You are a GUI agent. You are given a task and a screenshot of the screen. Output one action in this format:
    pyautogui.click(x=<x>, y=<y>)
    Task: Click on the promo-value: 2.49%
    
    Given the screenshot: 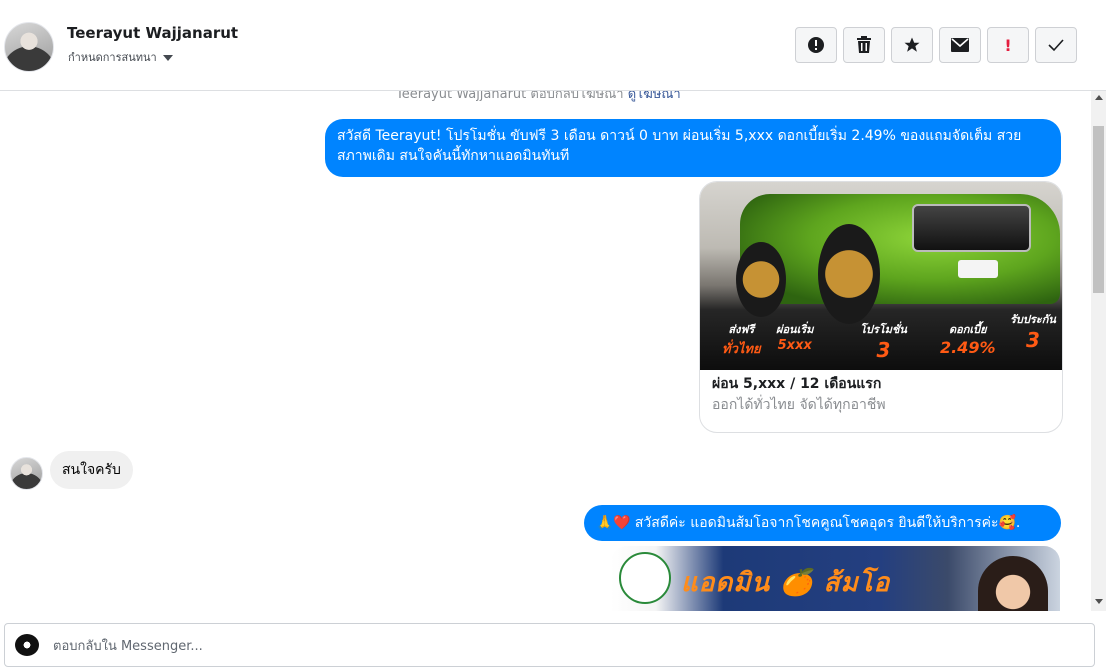 What is the action you would take?
    pyautogui.click(x=968, y=347)
    